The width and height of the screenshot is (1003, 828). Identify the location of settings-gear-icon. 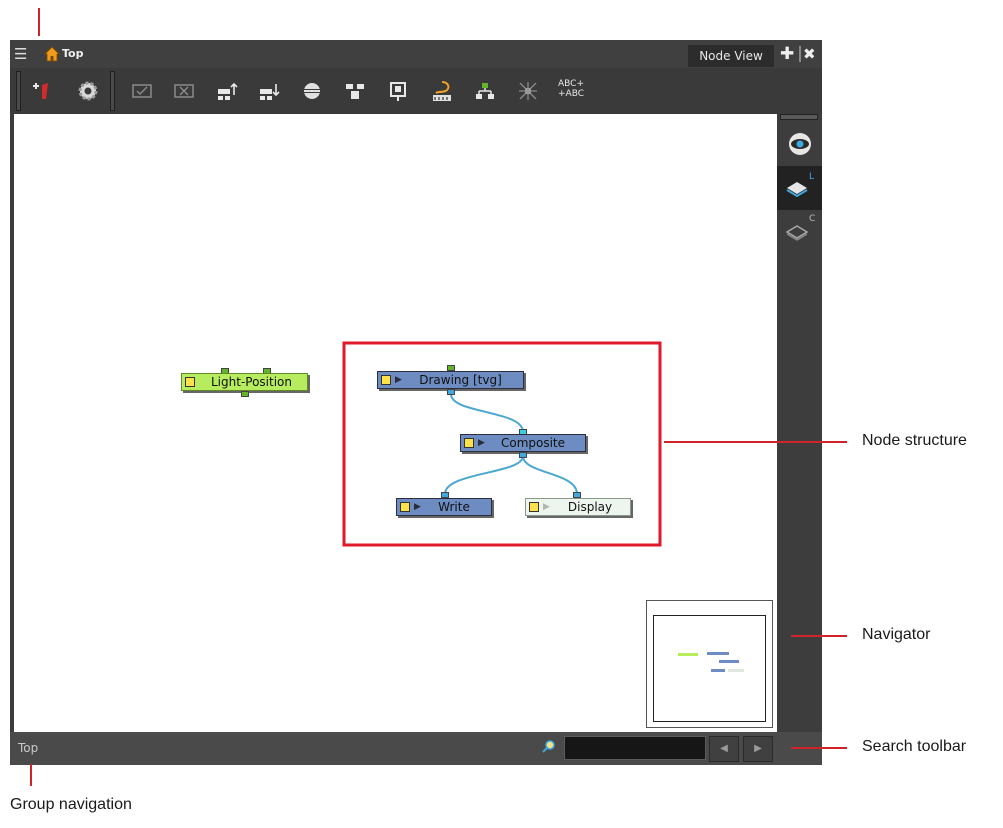
(88, 91).